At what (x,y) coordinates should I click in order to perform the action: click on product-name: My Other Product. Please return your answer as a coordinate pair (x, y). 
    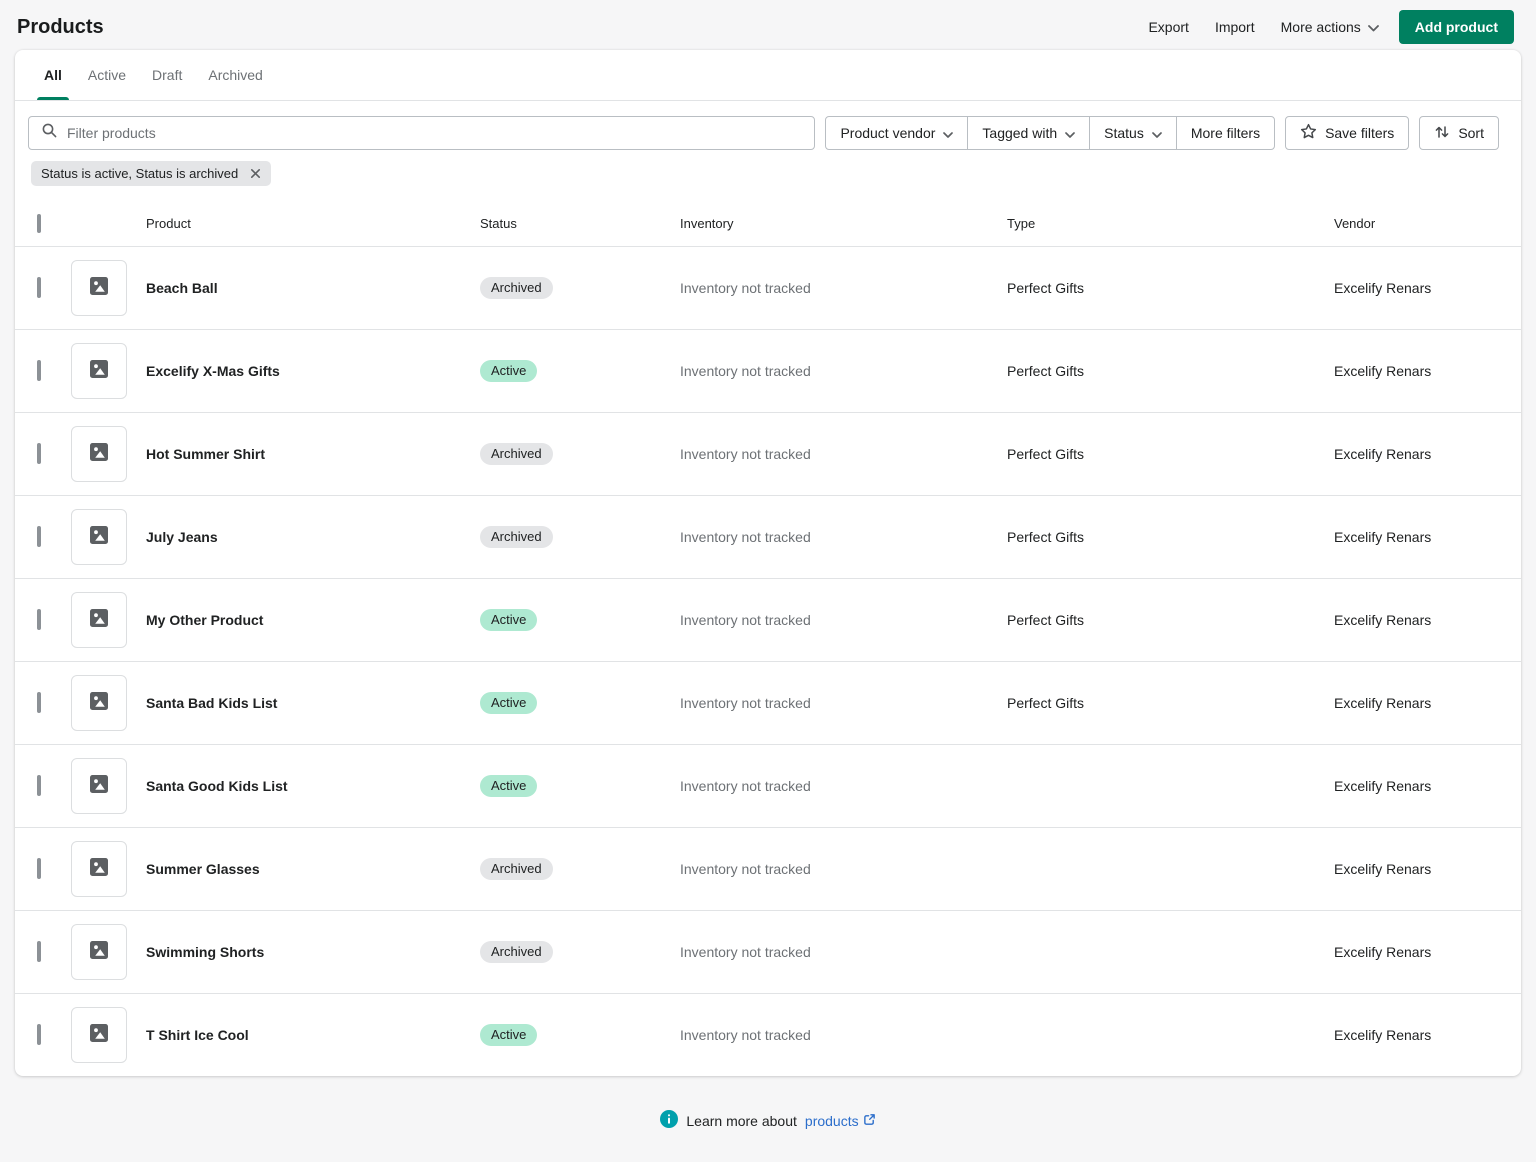
    Looking at the image, I should click on (313, 620).